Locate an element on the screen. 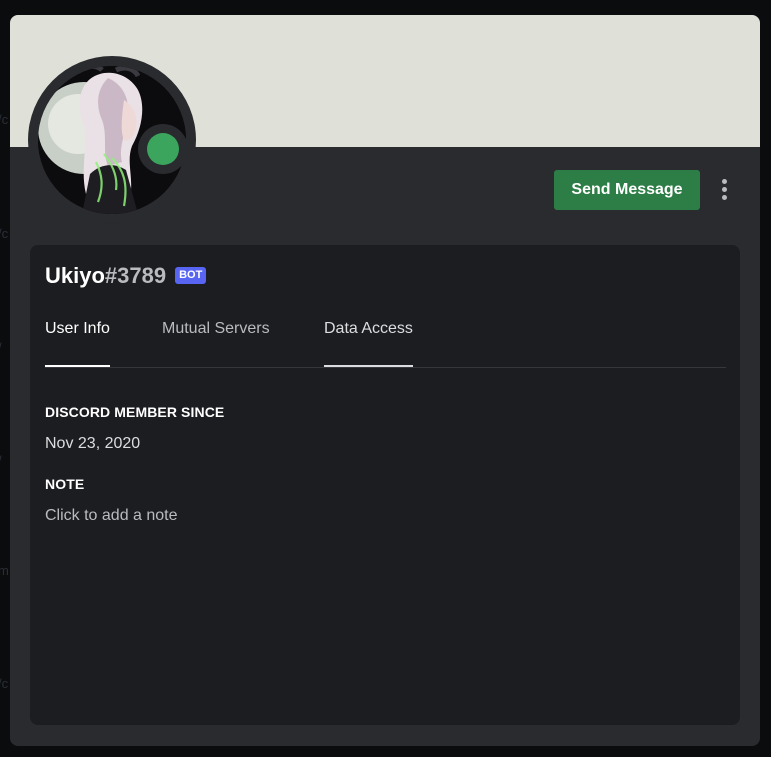 This screenshot has width=771, height=757. tab-data-access: Data Access is located at coordinates (368, 342).